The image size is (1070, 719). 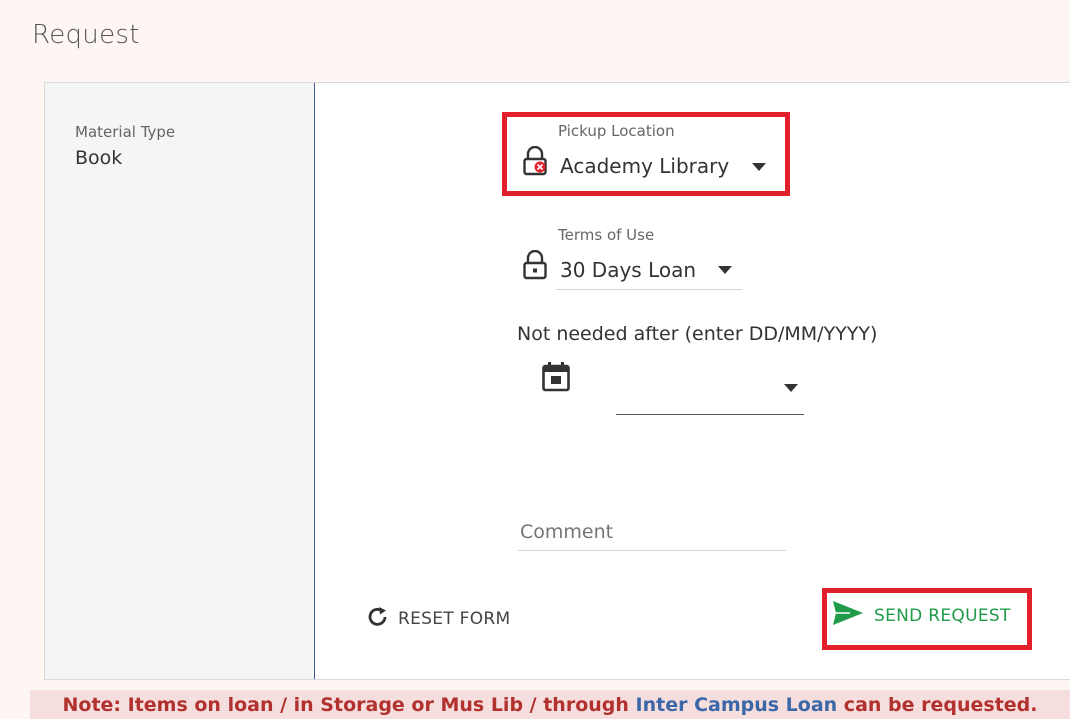 I want to click on material-type-value: Book, so click(x=99, y=158).